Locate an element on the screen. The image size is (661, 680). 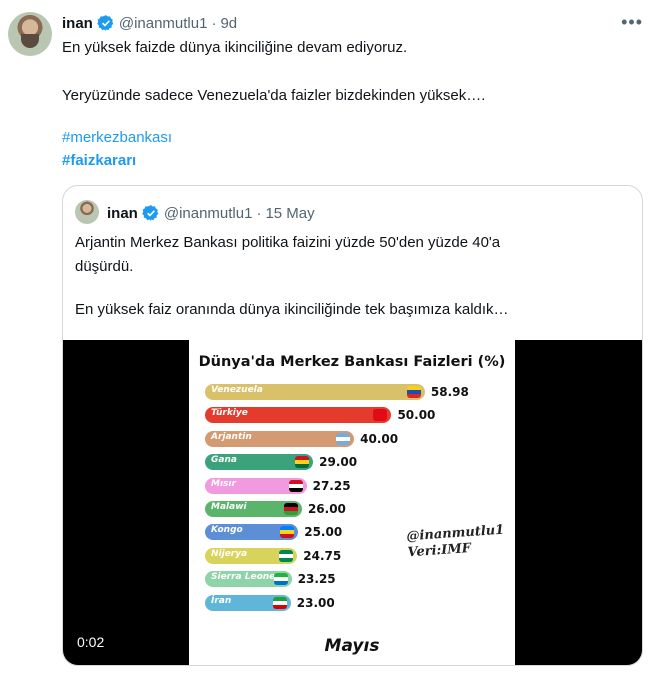
chart-watermark: @inanmutlu1 Veri:IMF is located at coordinates (456, 542).